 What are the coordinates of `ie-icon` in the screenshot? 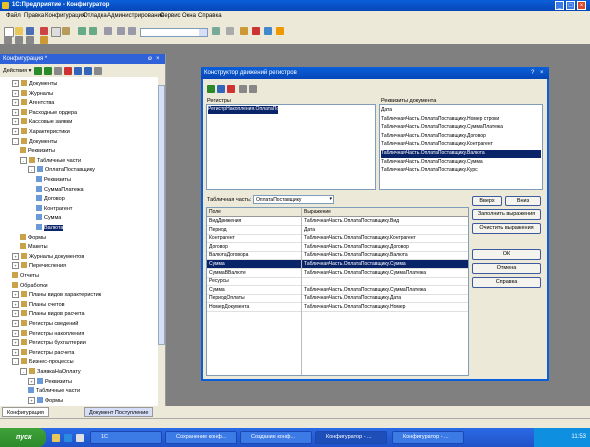 It's located at (68, 438).